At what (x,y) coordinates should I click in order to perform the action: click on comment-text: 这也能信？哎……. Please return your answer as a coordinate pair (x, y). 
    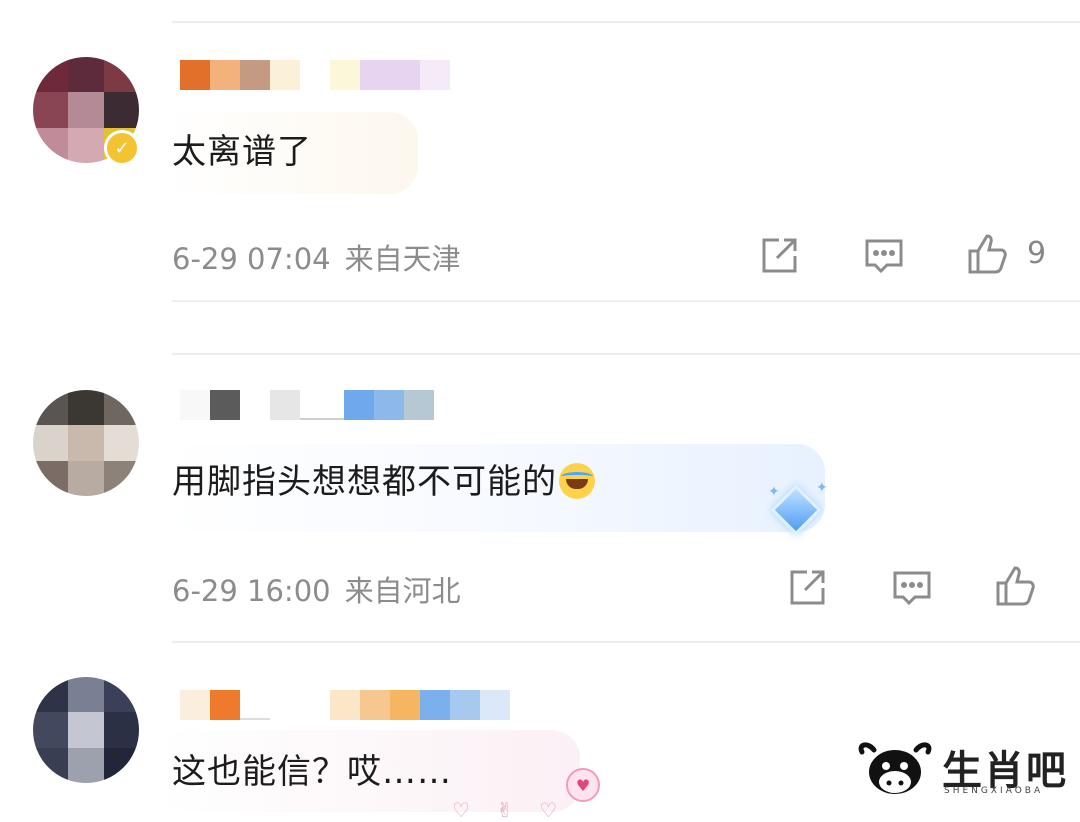
    Looking at the image, I should click on (312, 772).